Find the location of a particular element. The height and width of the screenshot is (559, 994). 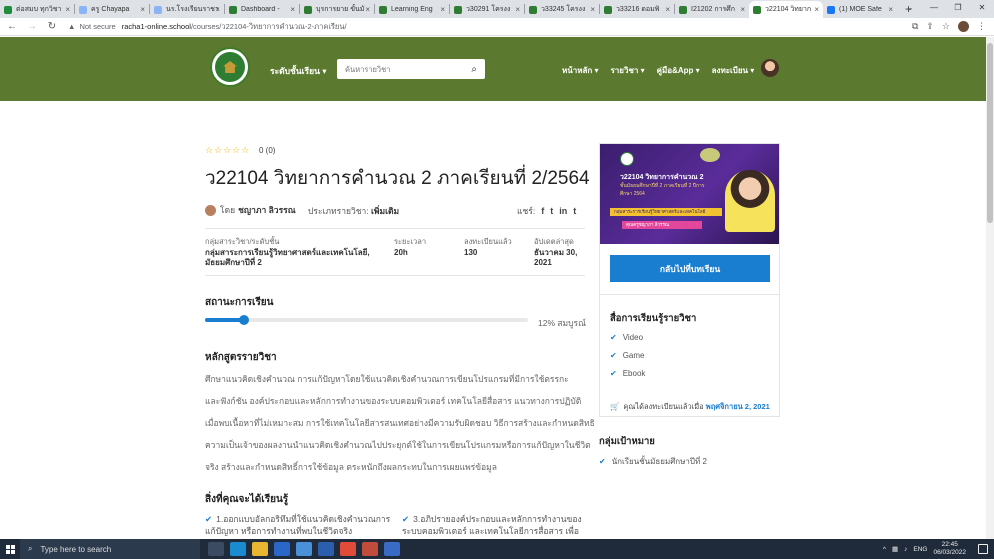

material-label: Video is located at coordinates (633, 337).